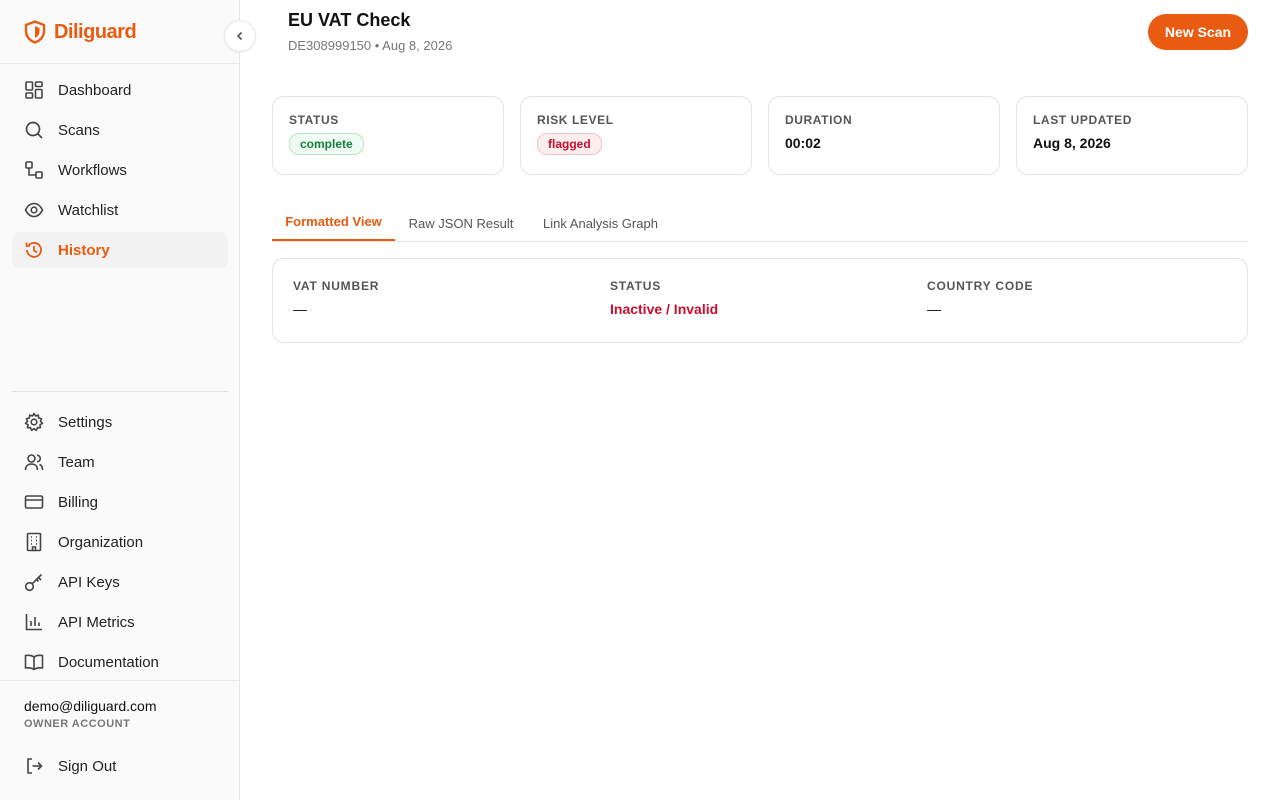  I want to click on tab-formatted-view: Formatted View, so click(333, 222).